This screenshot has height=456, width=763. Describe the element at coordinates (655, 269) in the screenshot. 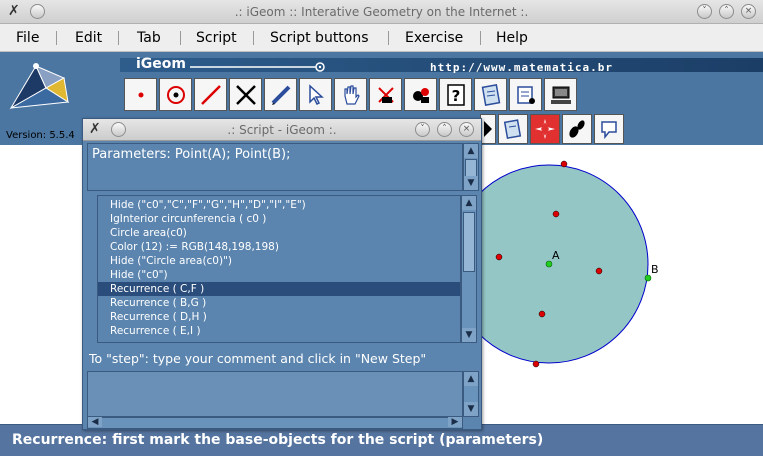

I see `point-b-label: B` at that location.